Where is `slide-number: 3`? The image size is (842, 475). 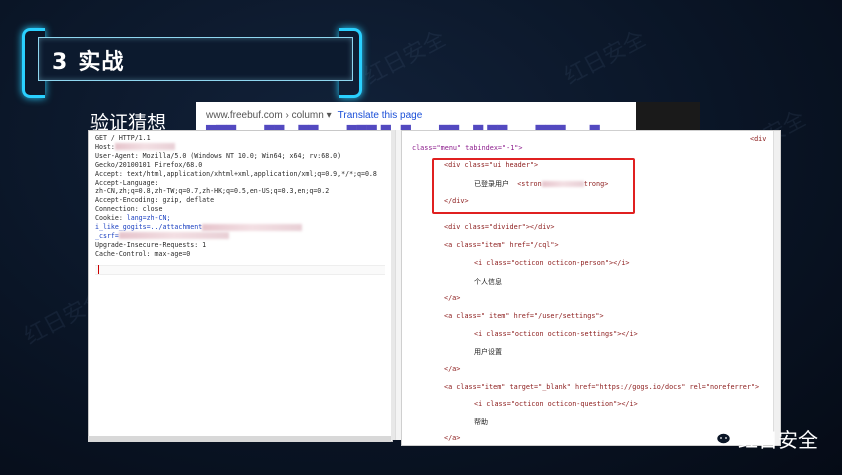 slide-number: 3 is located at coordinates (60, 62).